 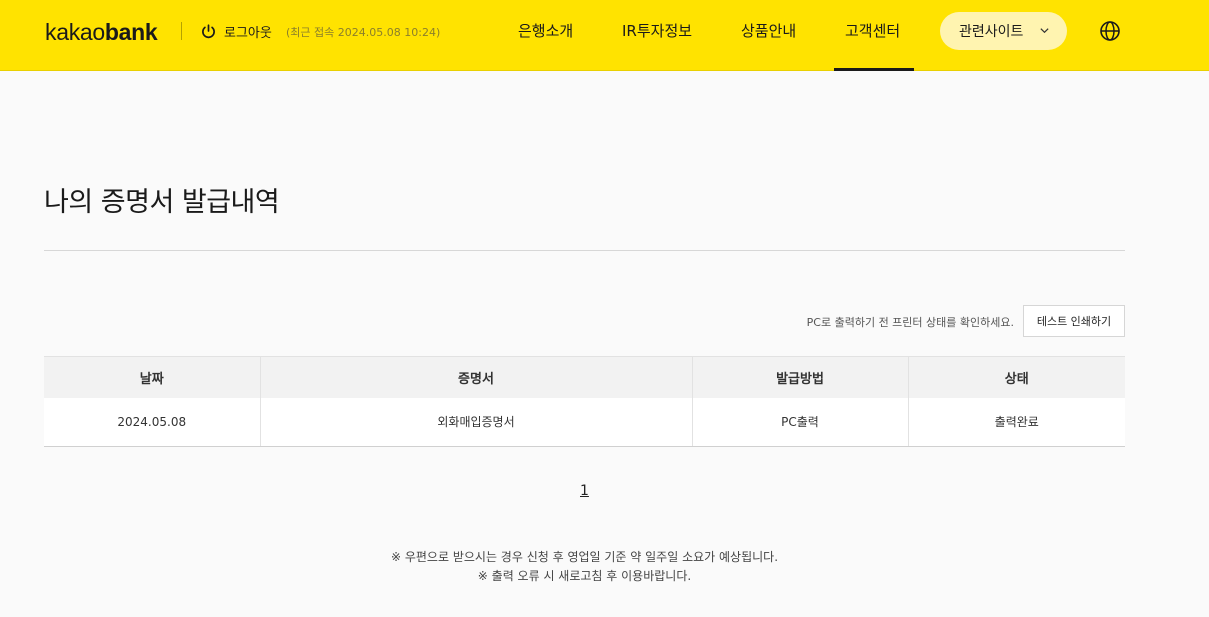 I want to click on table-header-row: 날짜 증명서 발급방법 상태, so click(x=584, y=377).